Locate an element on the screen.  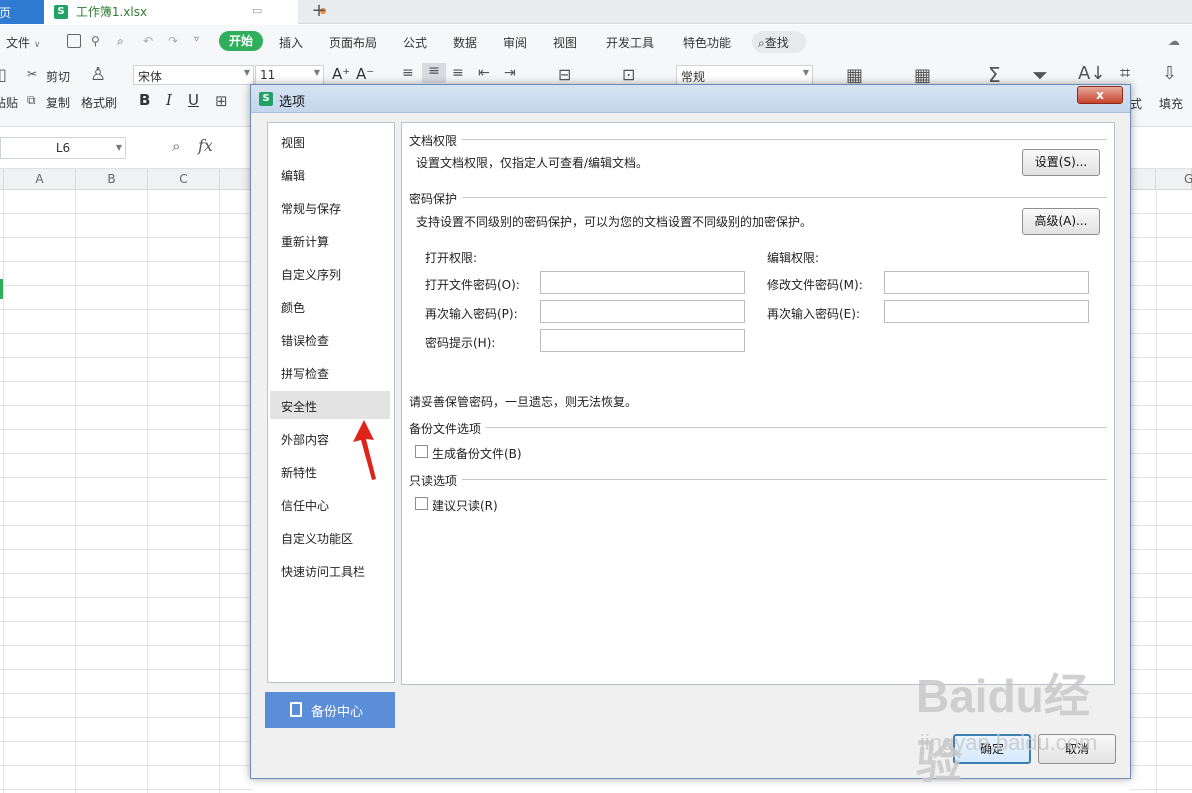
name-box-value: L6 is located at coordinates (63, 148).